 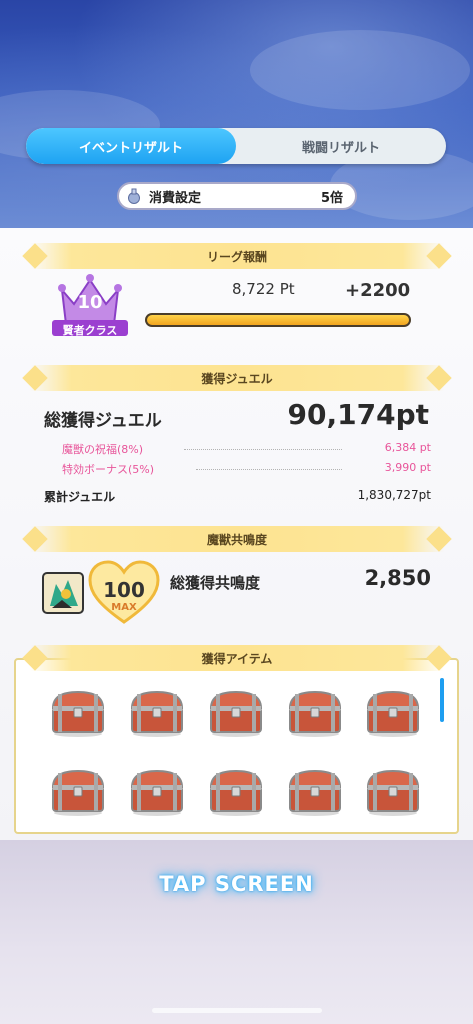 I want to click on rank-number: 10, so click(x=90, y=302).